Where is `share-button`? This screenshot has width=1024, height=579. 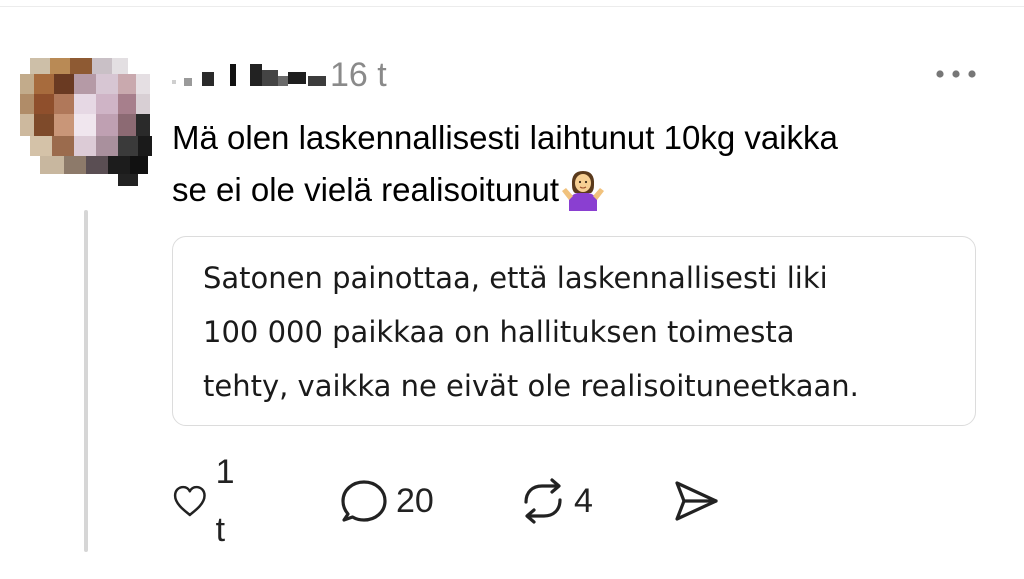
share-button is located at coordinates (696, 501).